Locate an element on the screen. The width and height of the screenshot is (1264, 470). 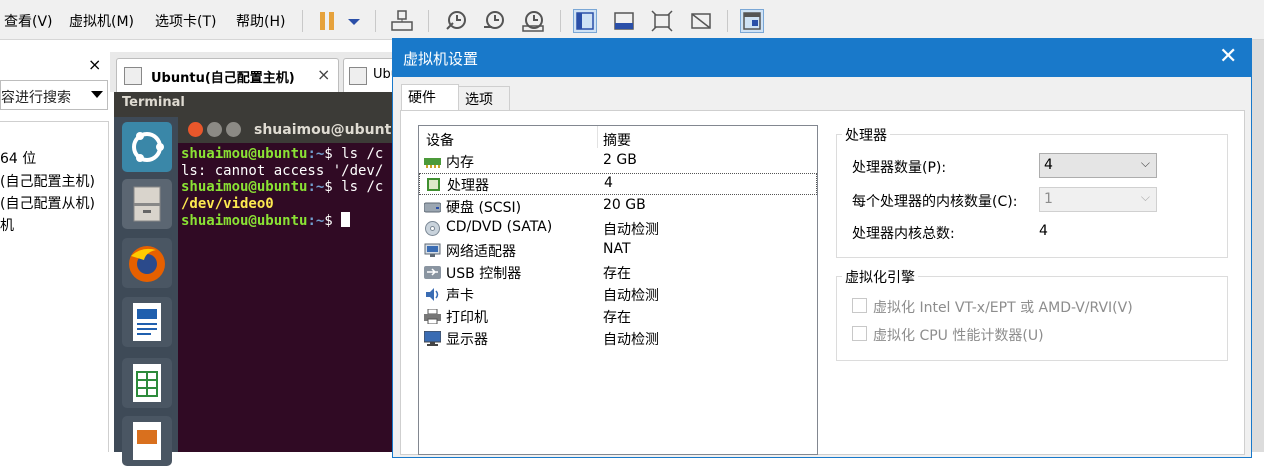
command-output: /dev/video0 is located at coordinates (227, 203).